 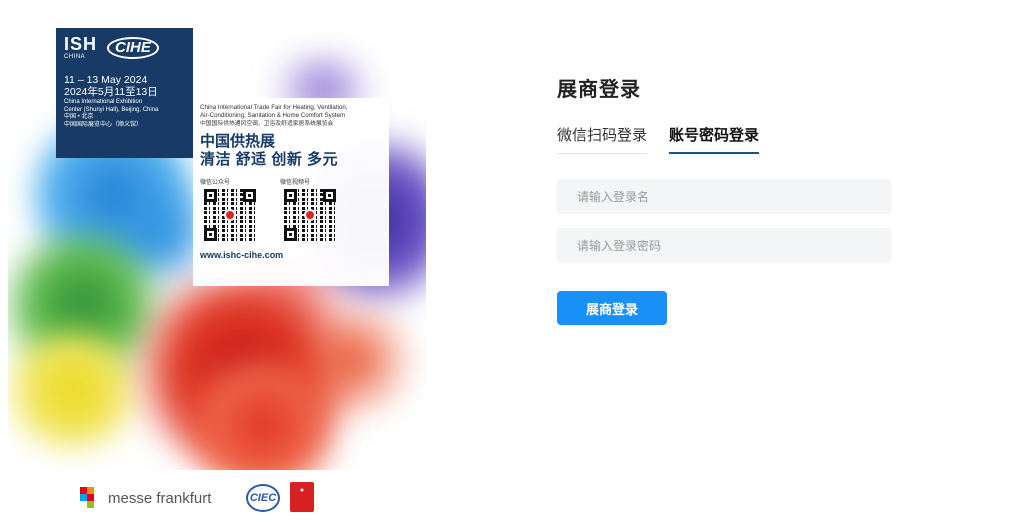 What do you see at coordinates (103, 102) in the screenshot?
I see `venue-line: China International Exhibition` at bounding box center [103, 102].